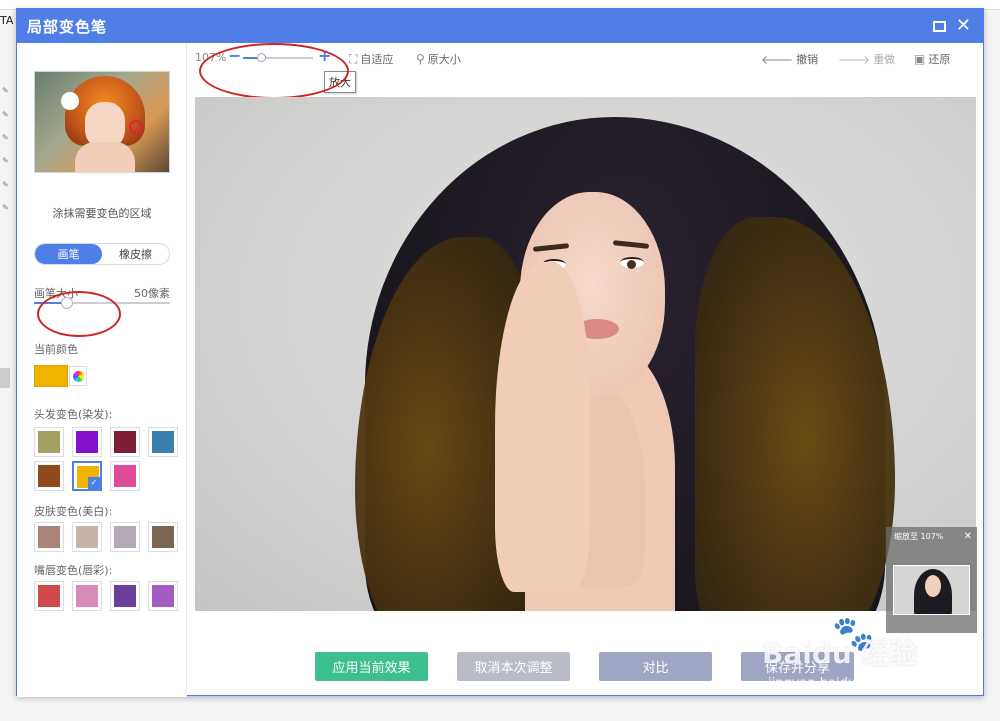  I want to click on check-icon: ✓, so click(94, 483).